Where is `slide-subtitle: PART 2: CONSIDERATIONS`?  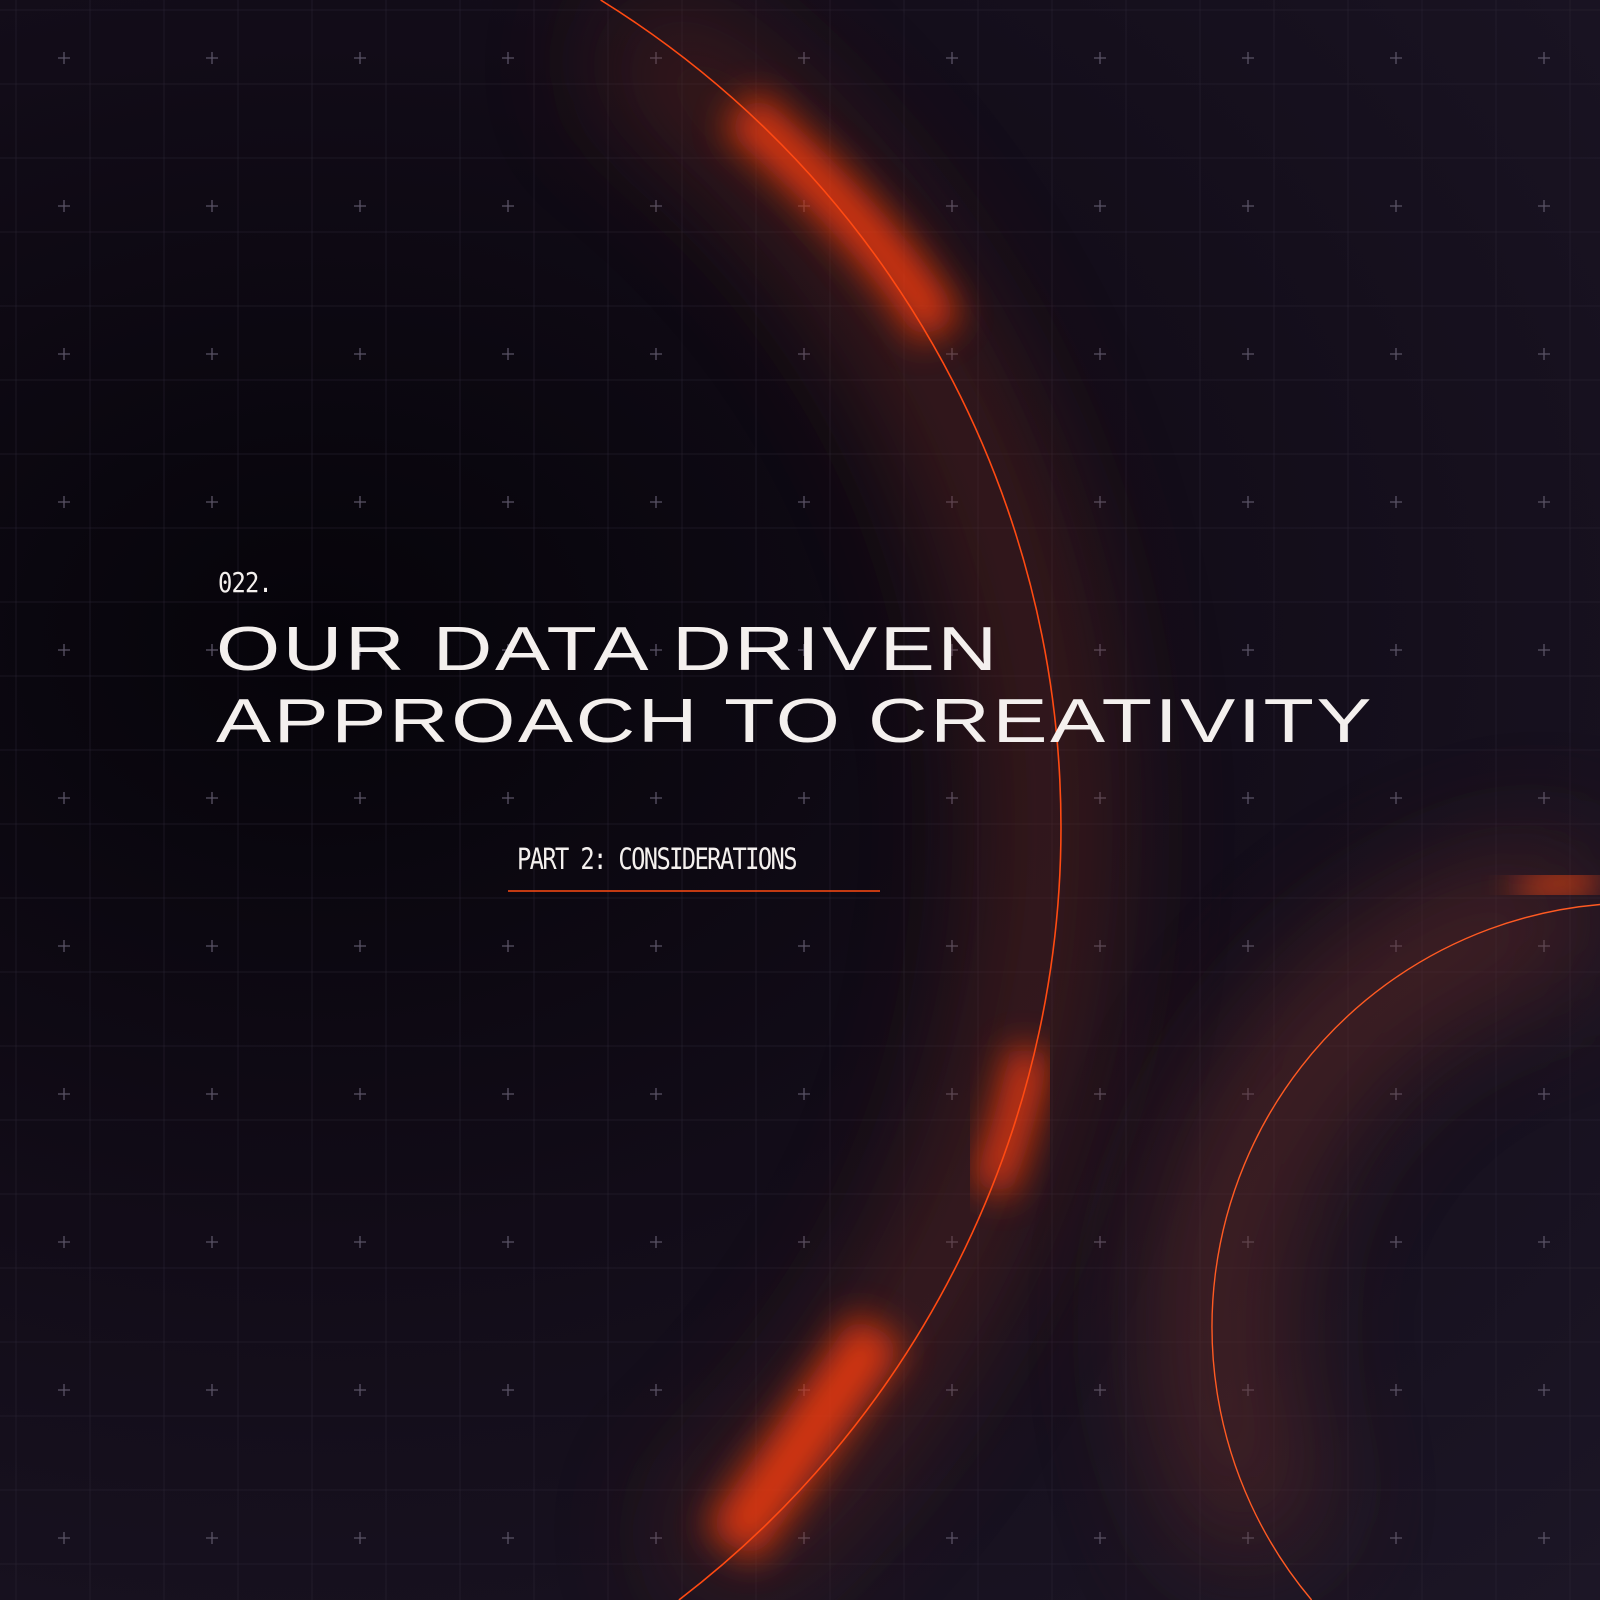
slide-subtitle: PART 2: CONSIDERATIONS is located at coordinates (657, 859).